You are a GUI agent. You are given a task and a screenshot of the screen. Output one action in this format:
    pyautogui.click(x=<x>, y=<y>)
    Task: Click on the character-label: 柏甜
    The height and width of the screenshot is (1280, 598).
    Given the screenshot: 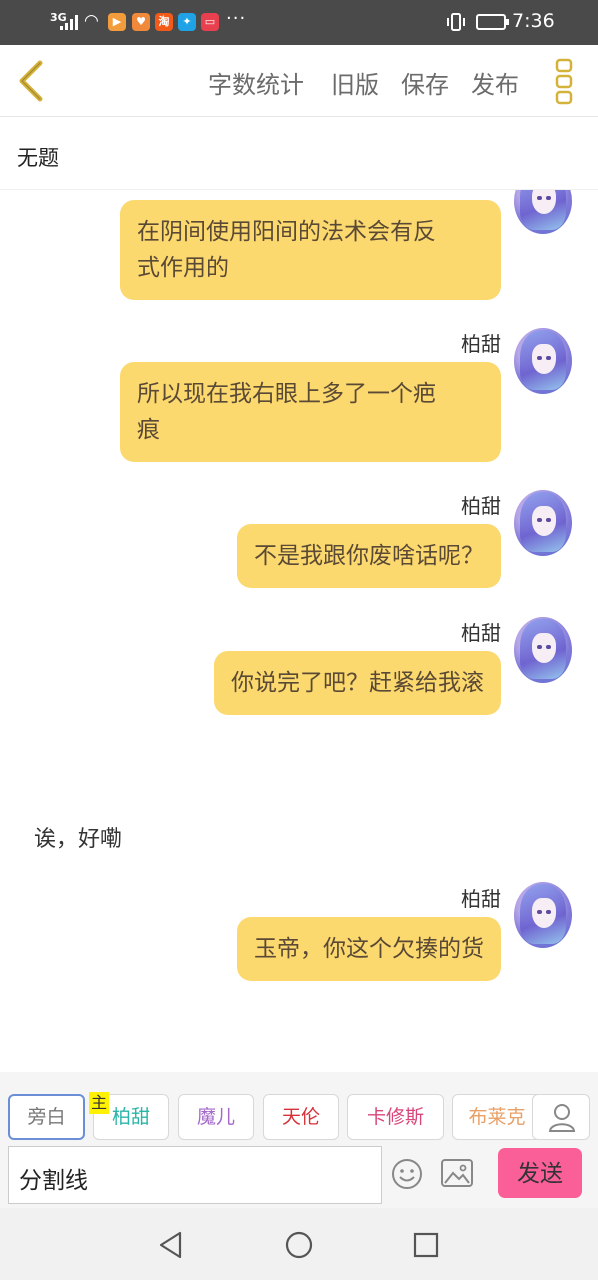 What is the action you would take?
    pyautogui.click(x=130, y=1117)
    